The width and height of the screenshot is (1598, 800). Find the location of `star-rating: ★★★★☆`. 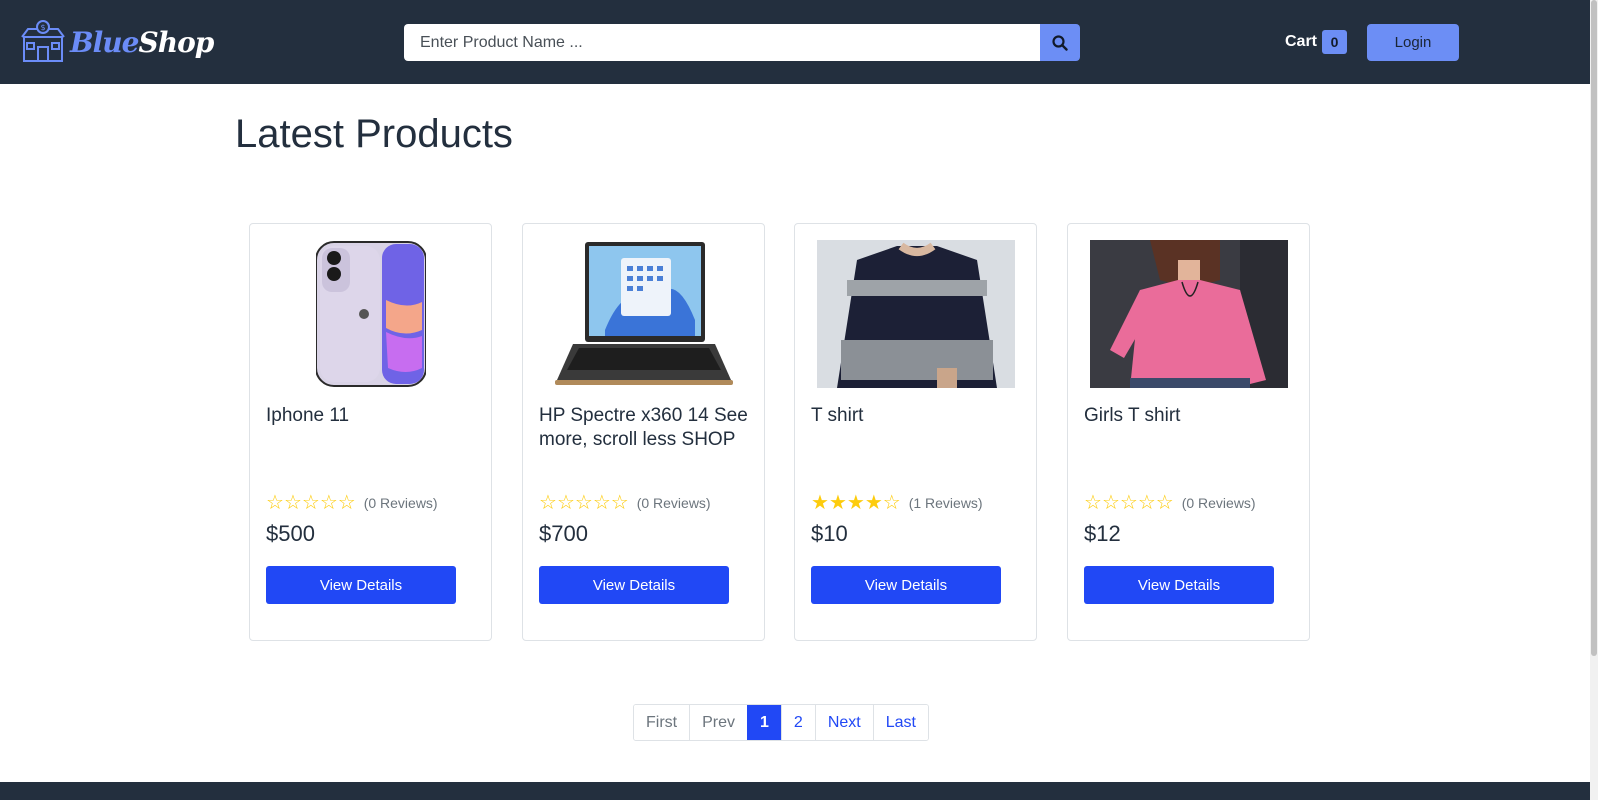

star-rating: ★★★★☆ is located at coordinates (856, 503).